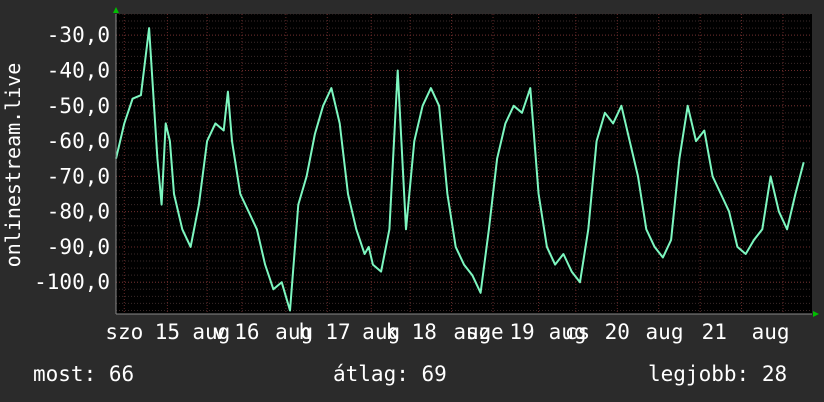  I want to click on y-tick-label: -90,0, so click(78, 247).